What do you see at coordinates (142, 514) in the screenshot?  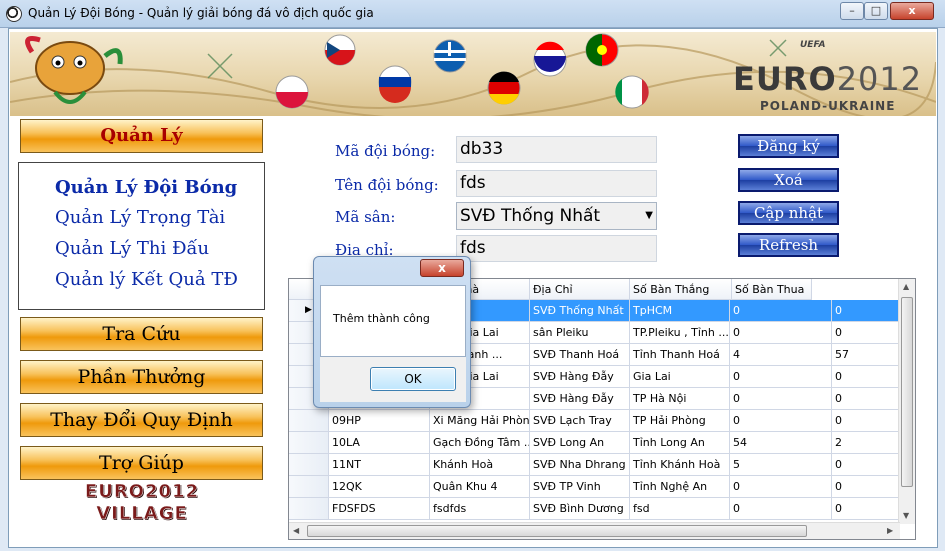 I see `village-logo-line2: VILLAGE` at bounding box center [142, 514].